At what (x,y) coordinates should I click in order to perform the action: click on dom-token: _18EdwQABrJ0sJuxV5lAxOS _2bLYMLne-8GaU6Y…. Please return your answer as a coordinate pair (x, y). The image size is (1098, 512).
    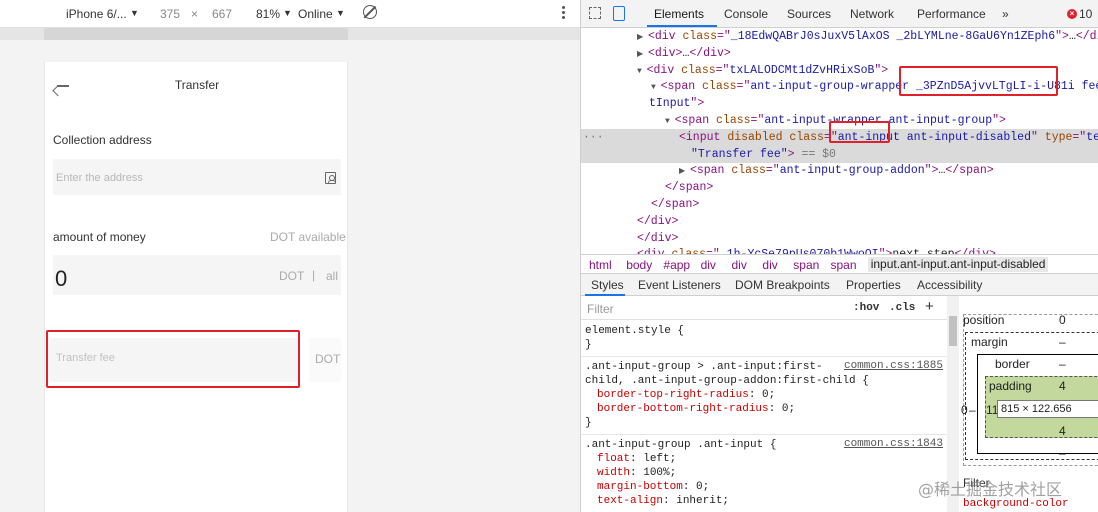
    Looking at the image, I should click on (893, 36).